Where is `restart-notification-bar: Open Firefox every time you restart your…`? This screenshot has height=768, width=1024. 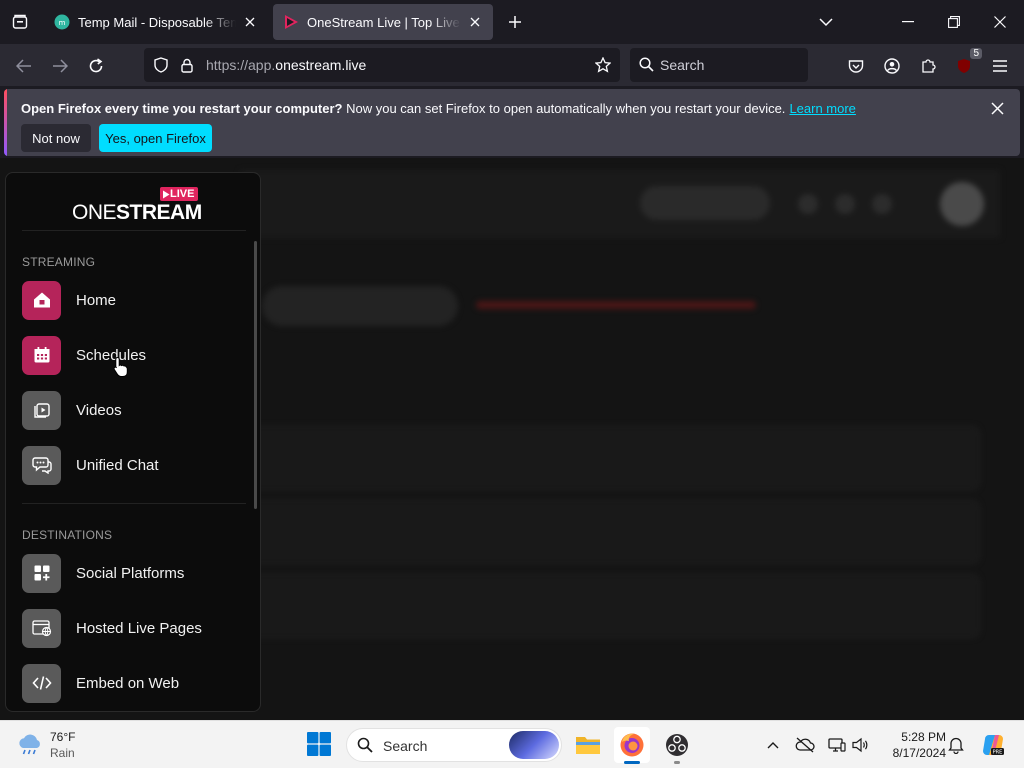 restart-notification-bar: Open Firefox every time you restart your… is located at coordinates (512, 122).